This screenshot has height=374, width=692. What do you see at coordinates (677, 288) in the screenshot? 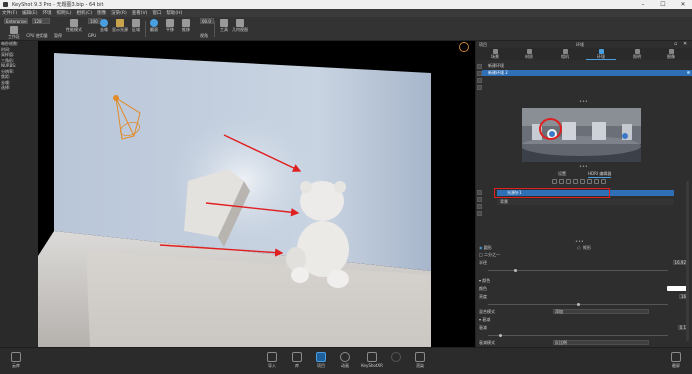
I see `color-swatch` at bounding box center [677, 288].